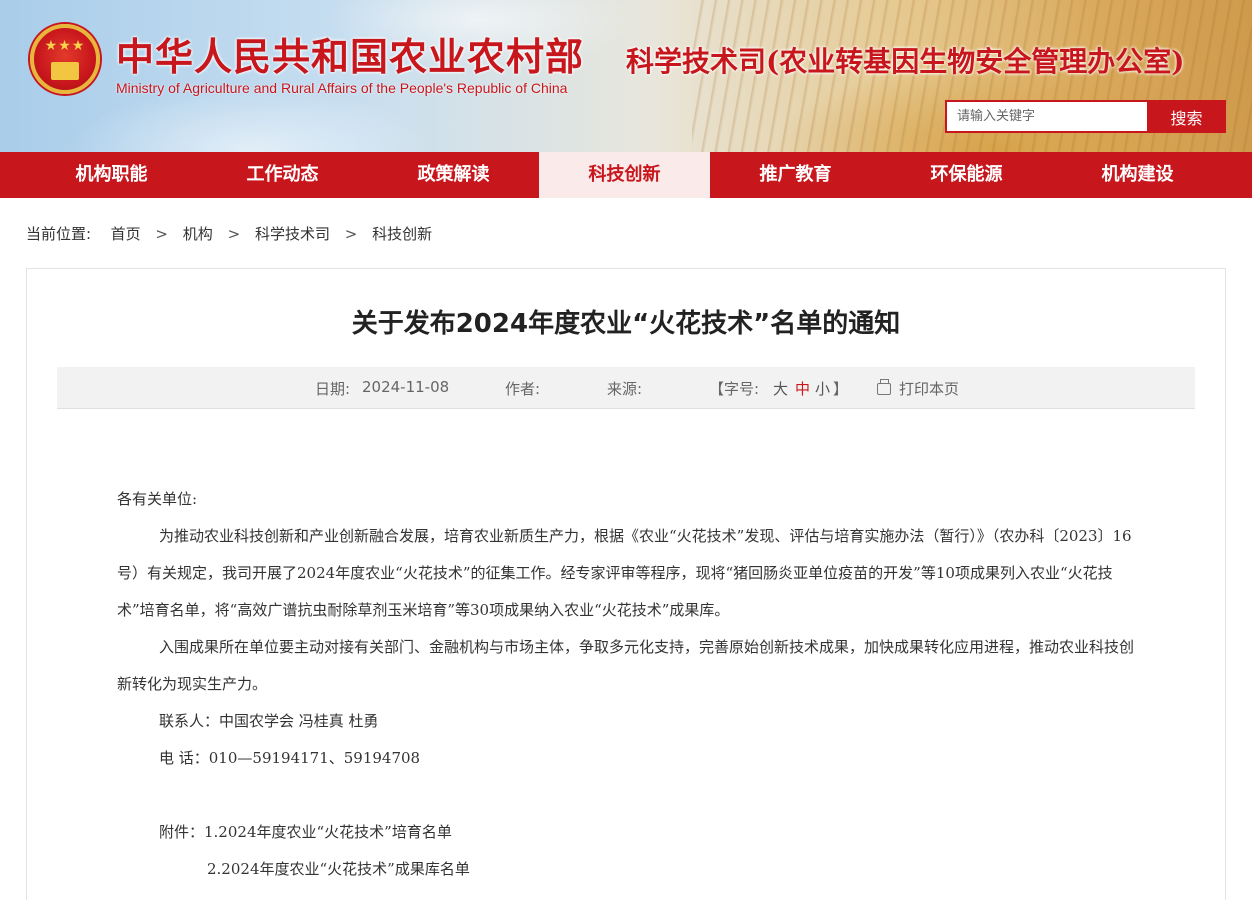 This screenshot has width=1252, height=900. What do you see at coordinates (822, 388) in the screenshot?
I see `font-size-small: 小` at bounding box center [822, 388].